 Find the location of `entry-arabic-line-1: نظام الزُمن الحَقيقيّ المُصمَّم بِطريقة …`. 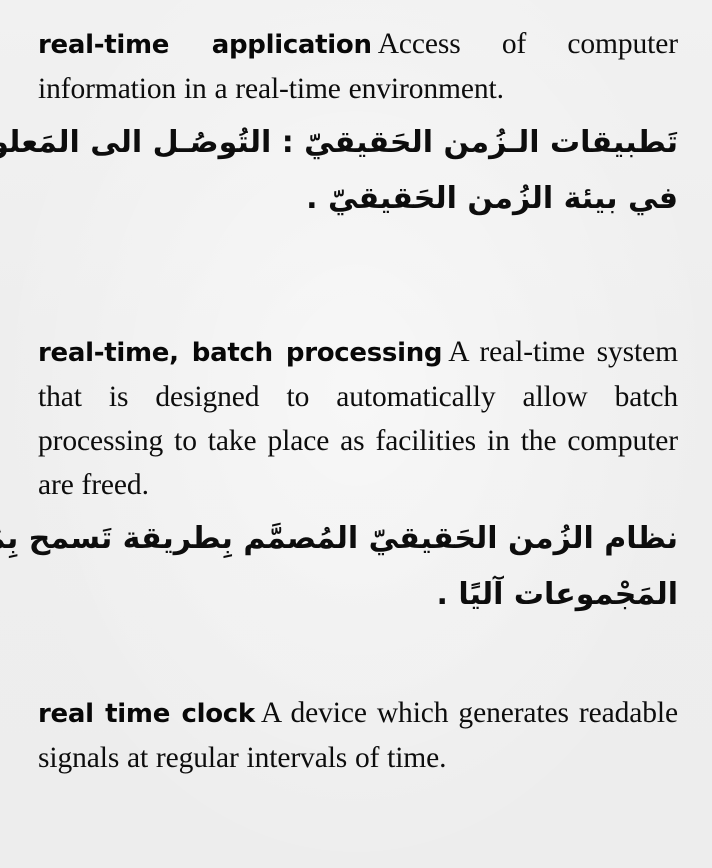

entry-arabic-line-1: نظام الزُمن الحَقيقيّ المُصمَّم بِطريقة … is located at coordinates (339, 538).